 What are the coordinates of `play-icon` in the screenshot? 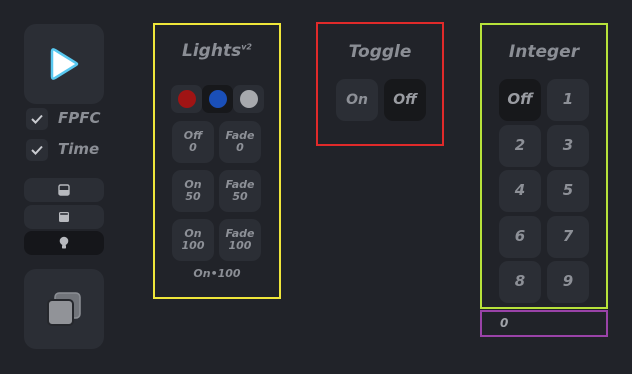 It's located at (64, 64).